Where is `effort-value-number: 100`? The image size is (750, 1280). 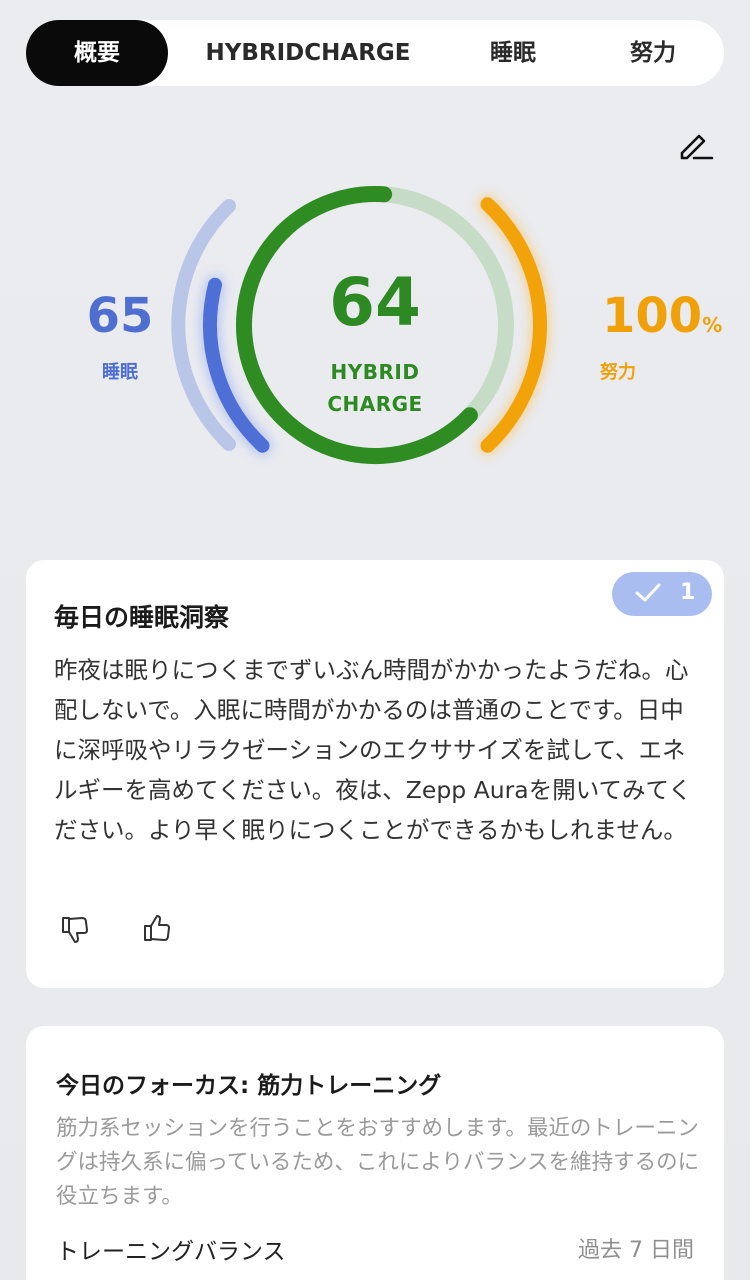
effort-value-number: 100 is located at coordinates (652, 316).